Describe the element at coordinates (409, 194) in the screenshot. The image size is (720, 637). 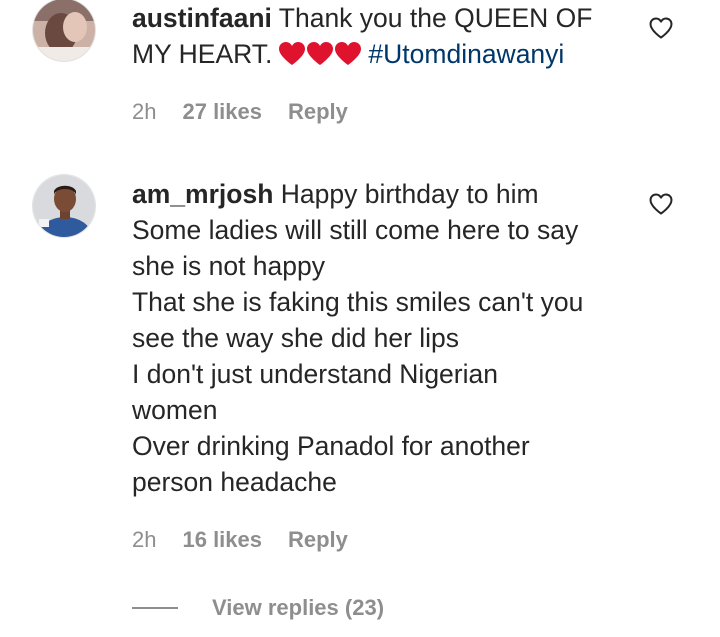
I see `comment-text-line: Happy birthday to him` at that location.